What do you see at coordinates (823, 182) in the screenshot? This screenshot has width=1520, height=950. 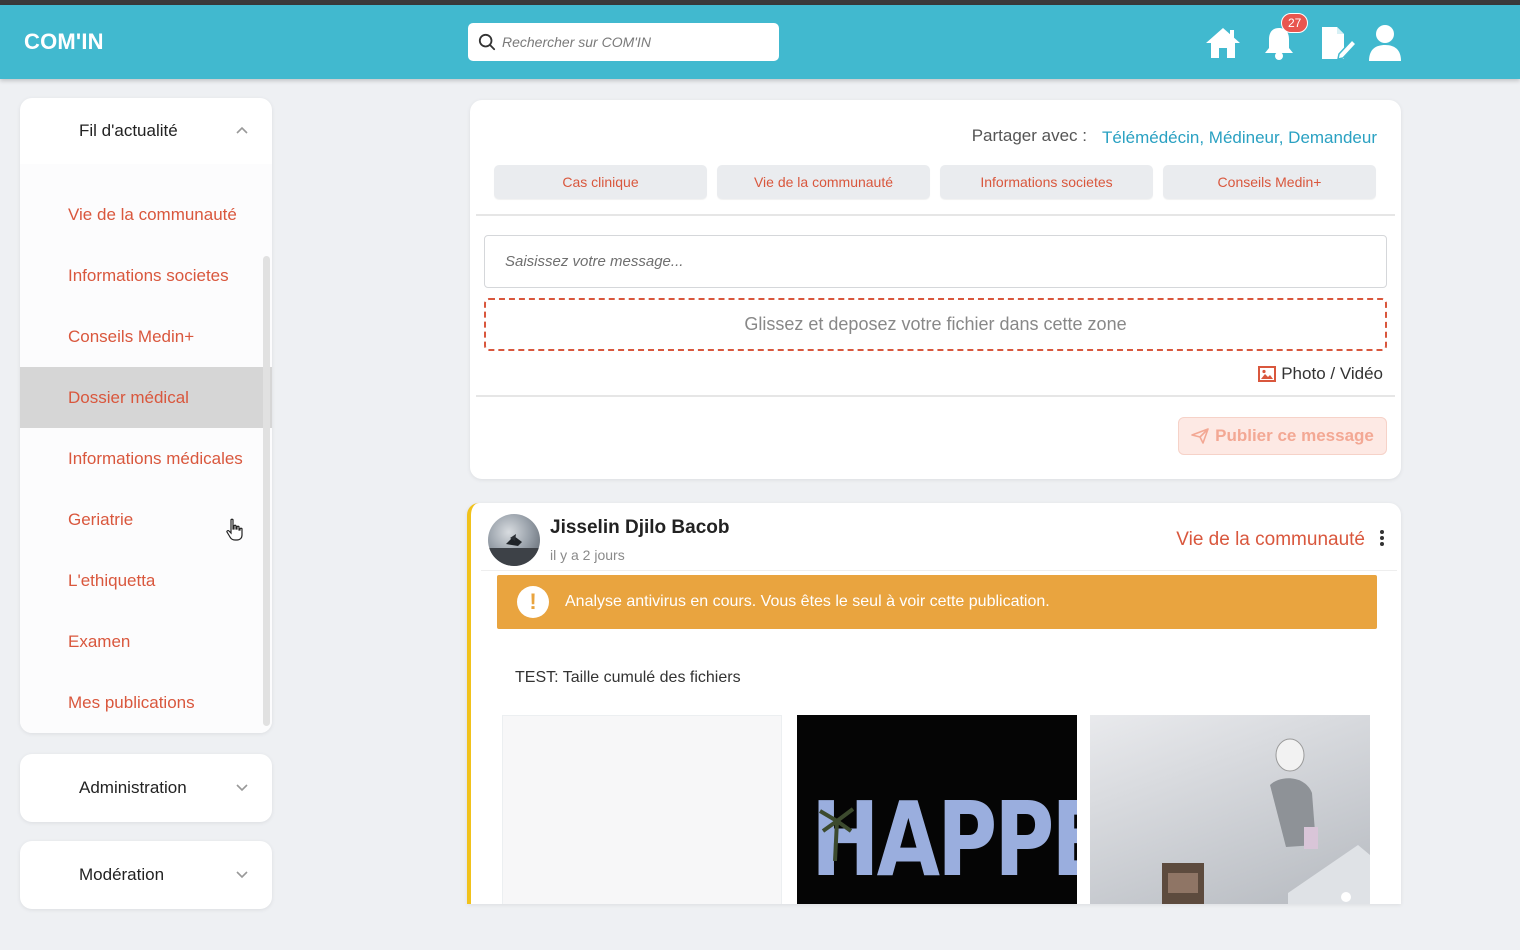 I see `category-button-community-life: Vie de la communauté` at bounding box center [823, 182].